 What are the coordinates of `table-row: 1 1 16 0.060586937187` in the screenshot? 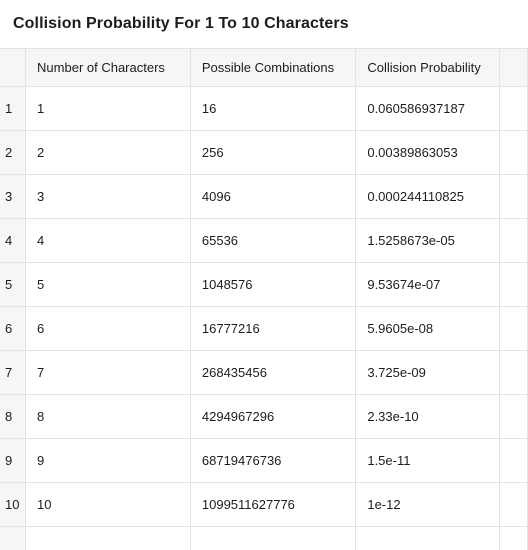 It's located at (264, 108).